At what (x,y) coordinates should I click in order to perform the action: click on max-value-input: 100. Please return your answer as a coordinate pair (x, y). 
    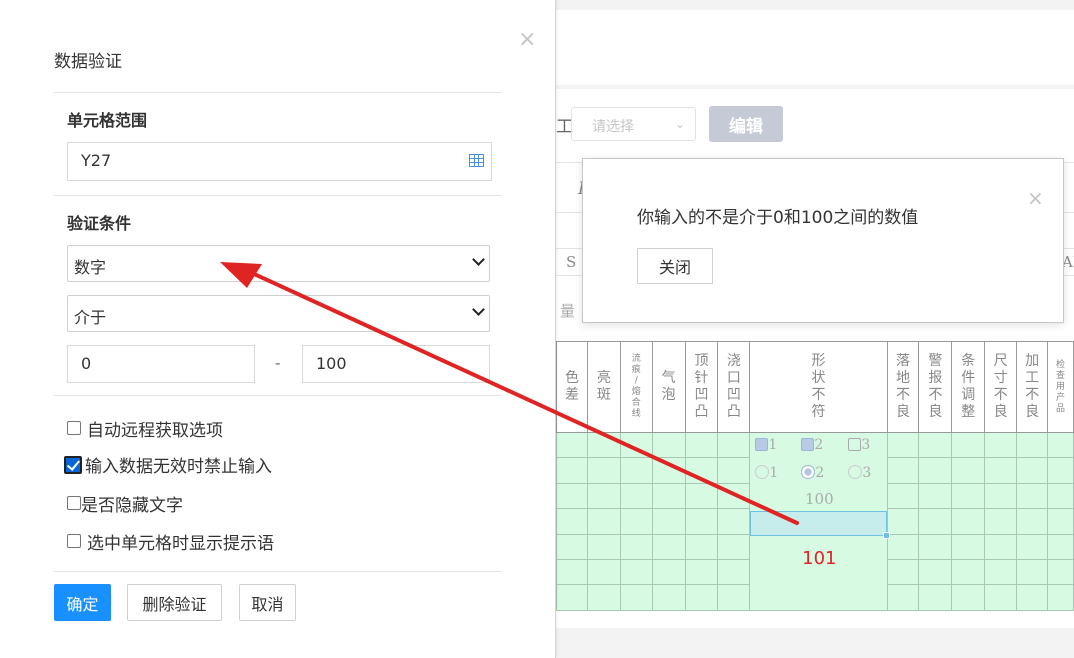
    Looking at the image, I should click on (396, 364).